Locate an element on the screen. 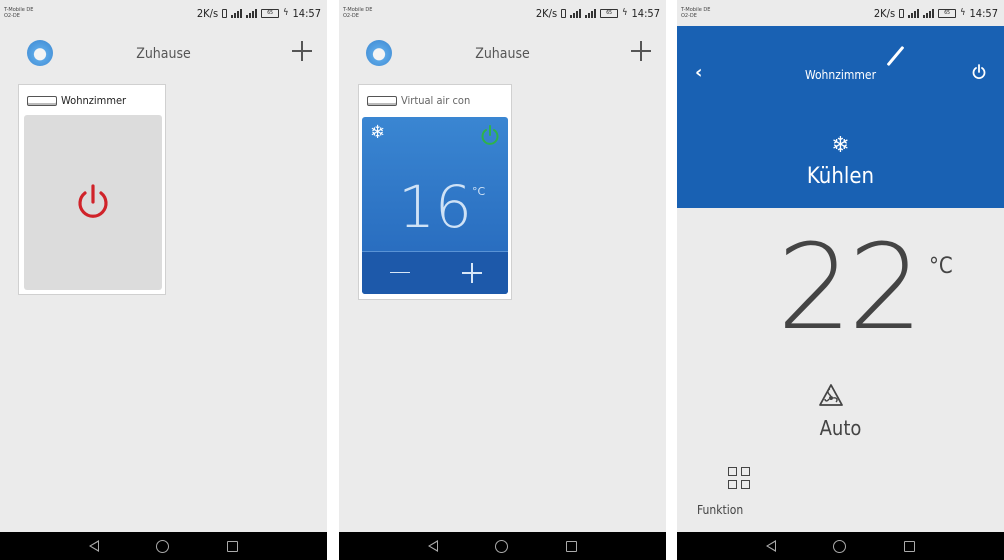 This screenshot has height=560, width=1004. device-card: Virtual air con ❄ 16 °C is located at coordinates (435, 192).